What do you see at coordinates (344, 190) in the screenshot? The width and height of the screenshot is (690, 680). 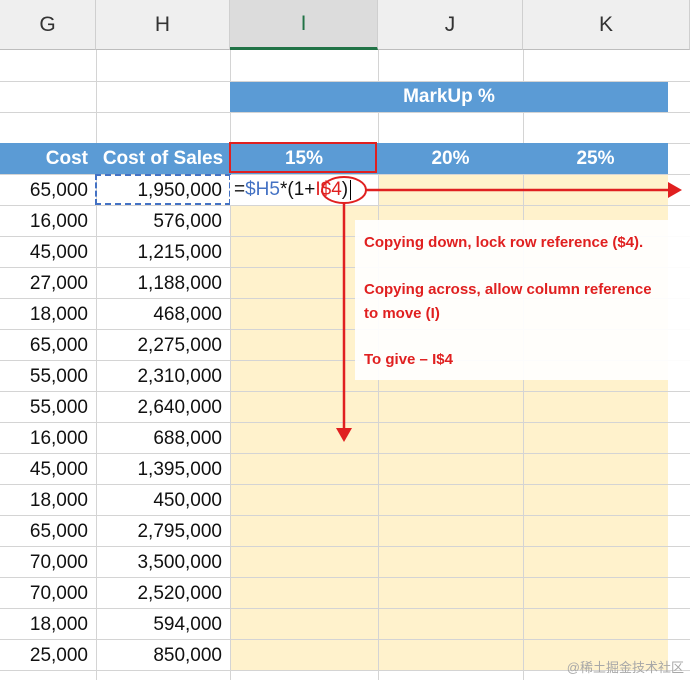 I see `circle-around-i4-ref` at bounding box center [344, 190].